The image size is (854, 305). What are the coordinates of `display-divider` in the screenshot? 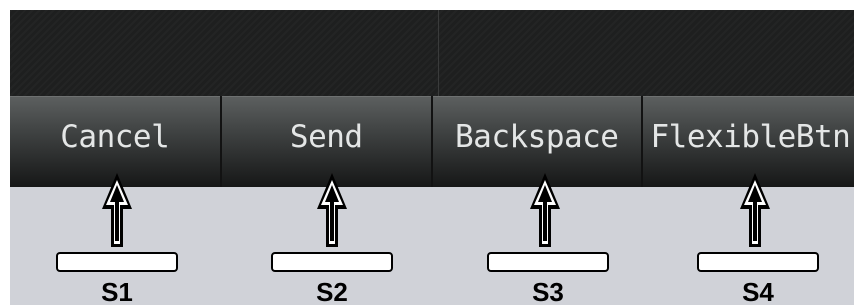 It's located at (438, 53).